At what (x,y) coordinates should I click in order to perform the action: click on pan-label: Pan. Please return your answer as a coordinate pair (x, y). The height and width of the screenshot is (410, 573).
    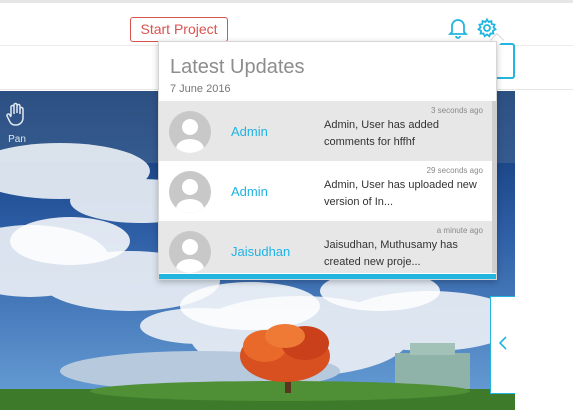
    Looking at the image, I should click on (17, 139).